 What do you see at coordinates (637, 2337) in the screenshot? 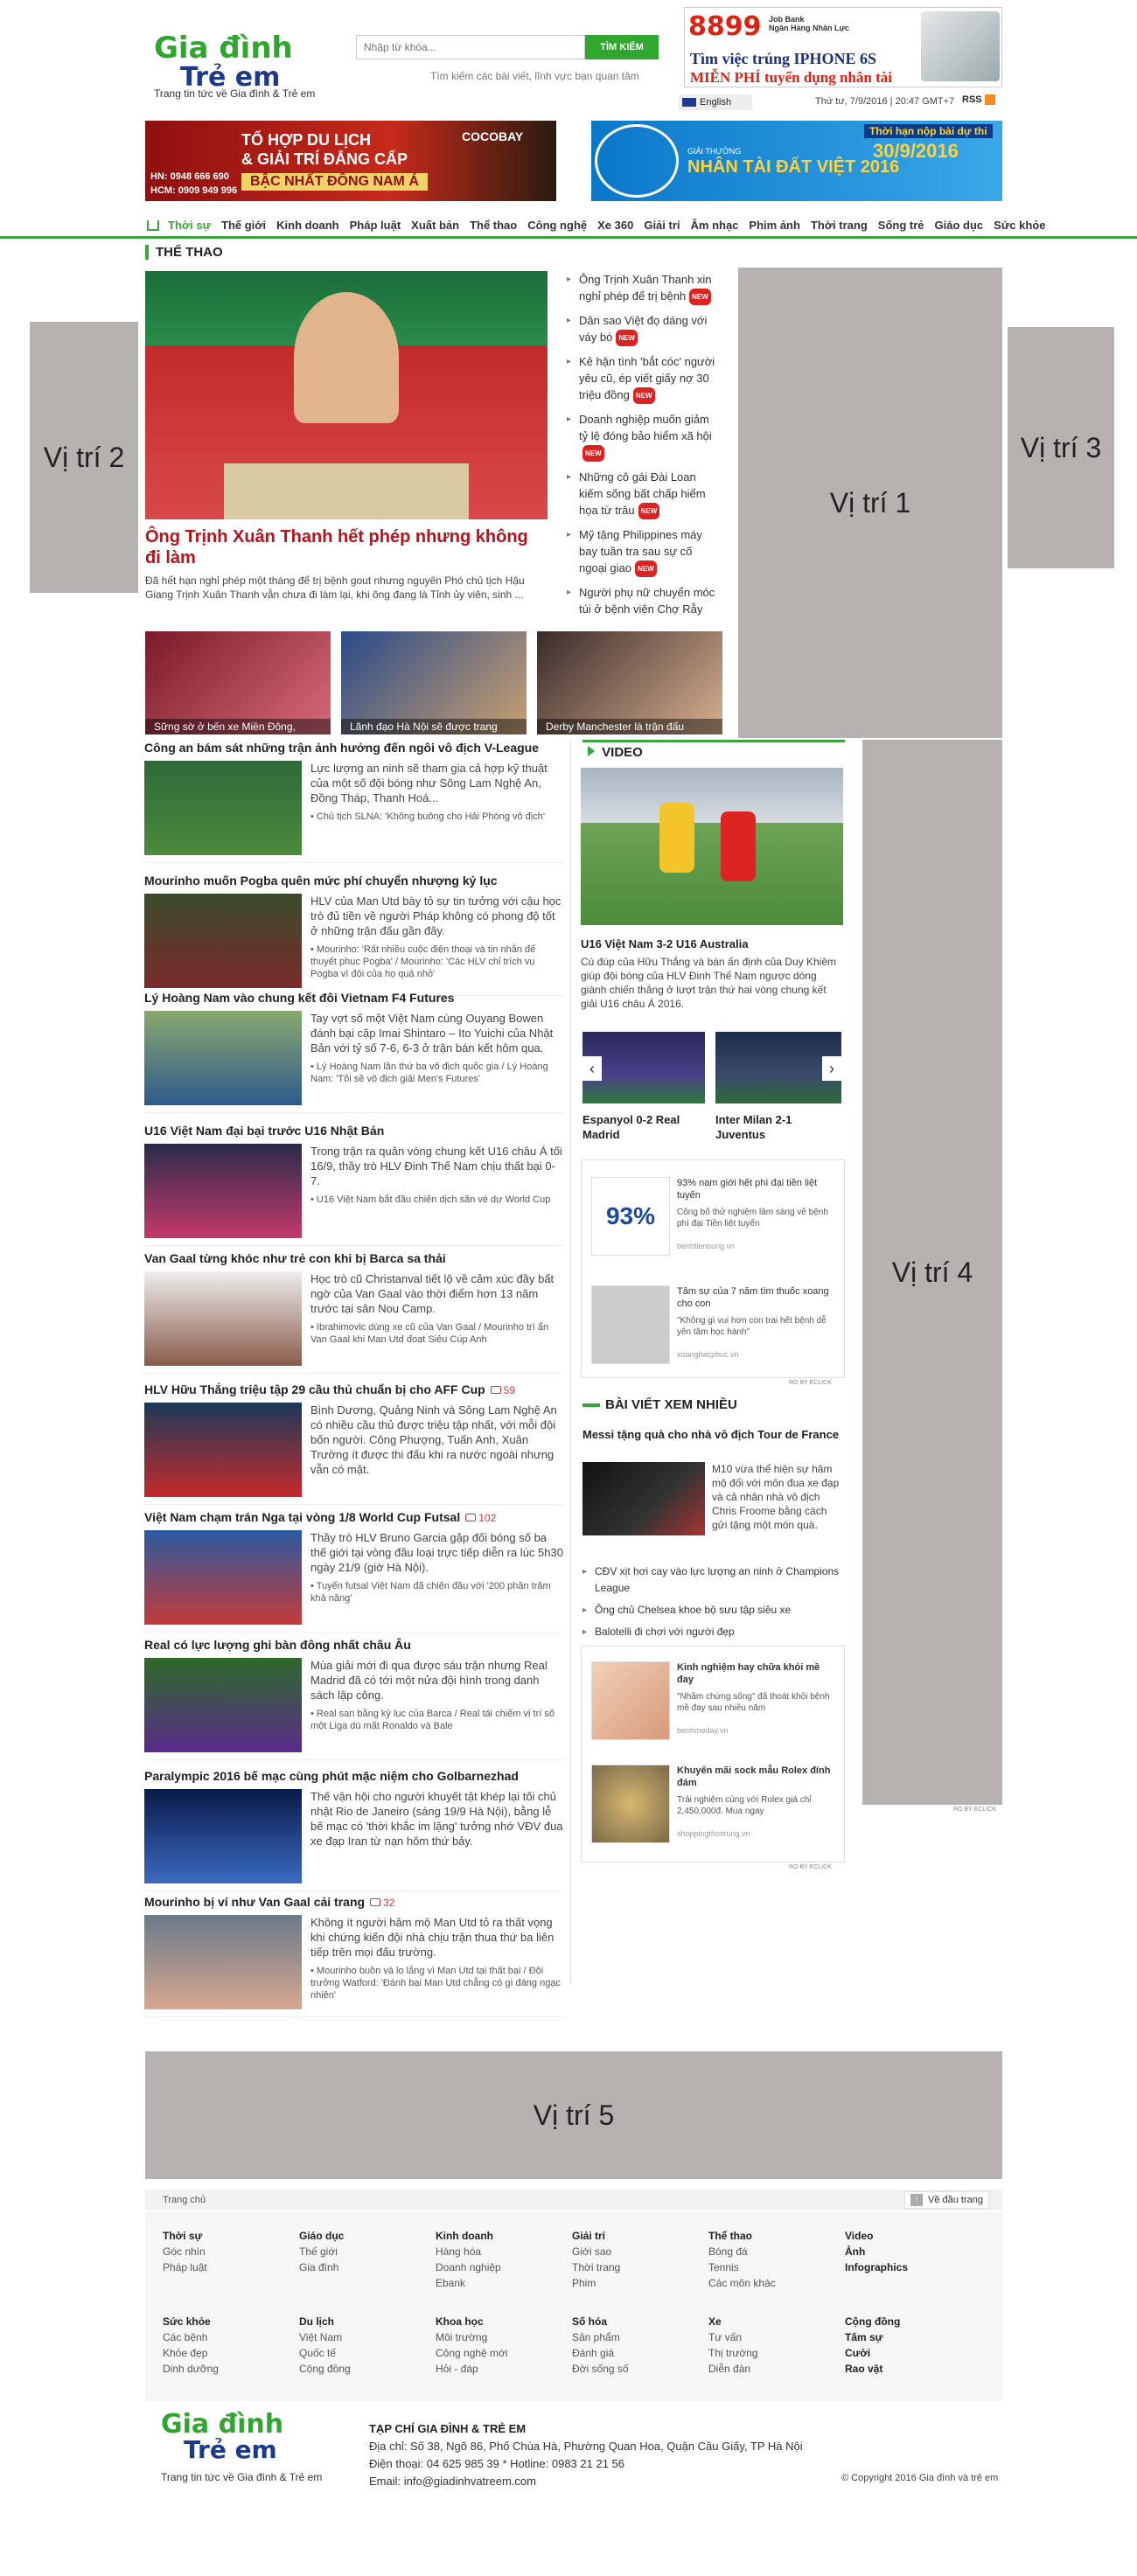
I see `footer-link: Sản phẩm` at bounding box center [637, 2337].